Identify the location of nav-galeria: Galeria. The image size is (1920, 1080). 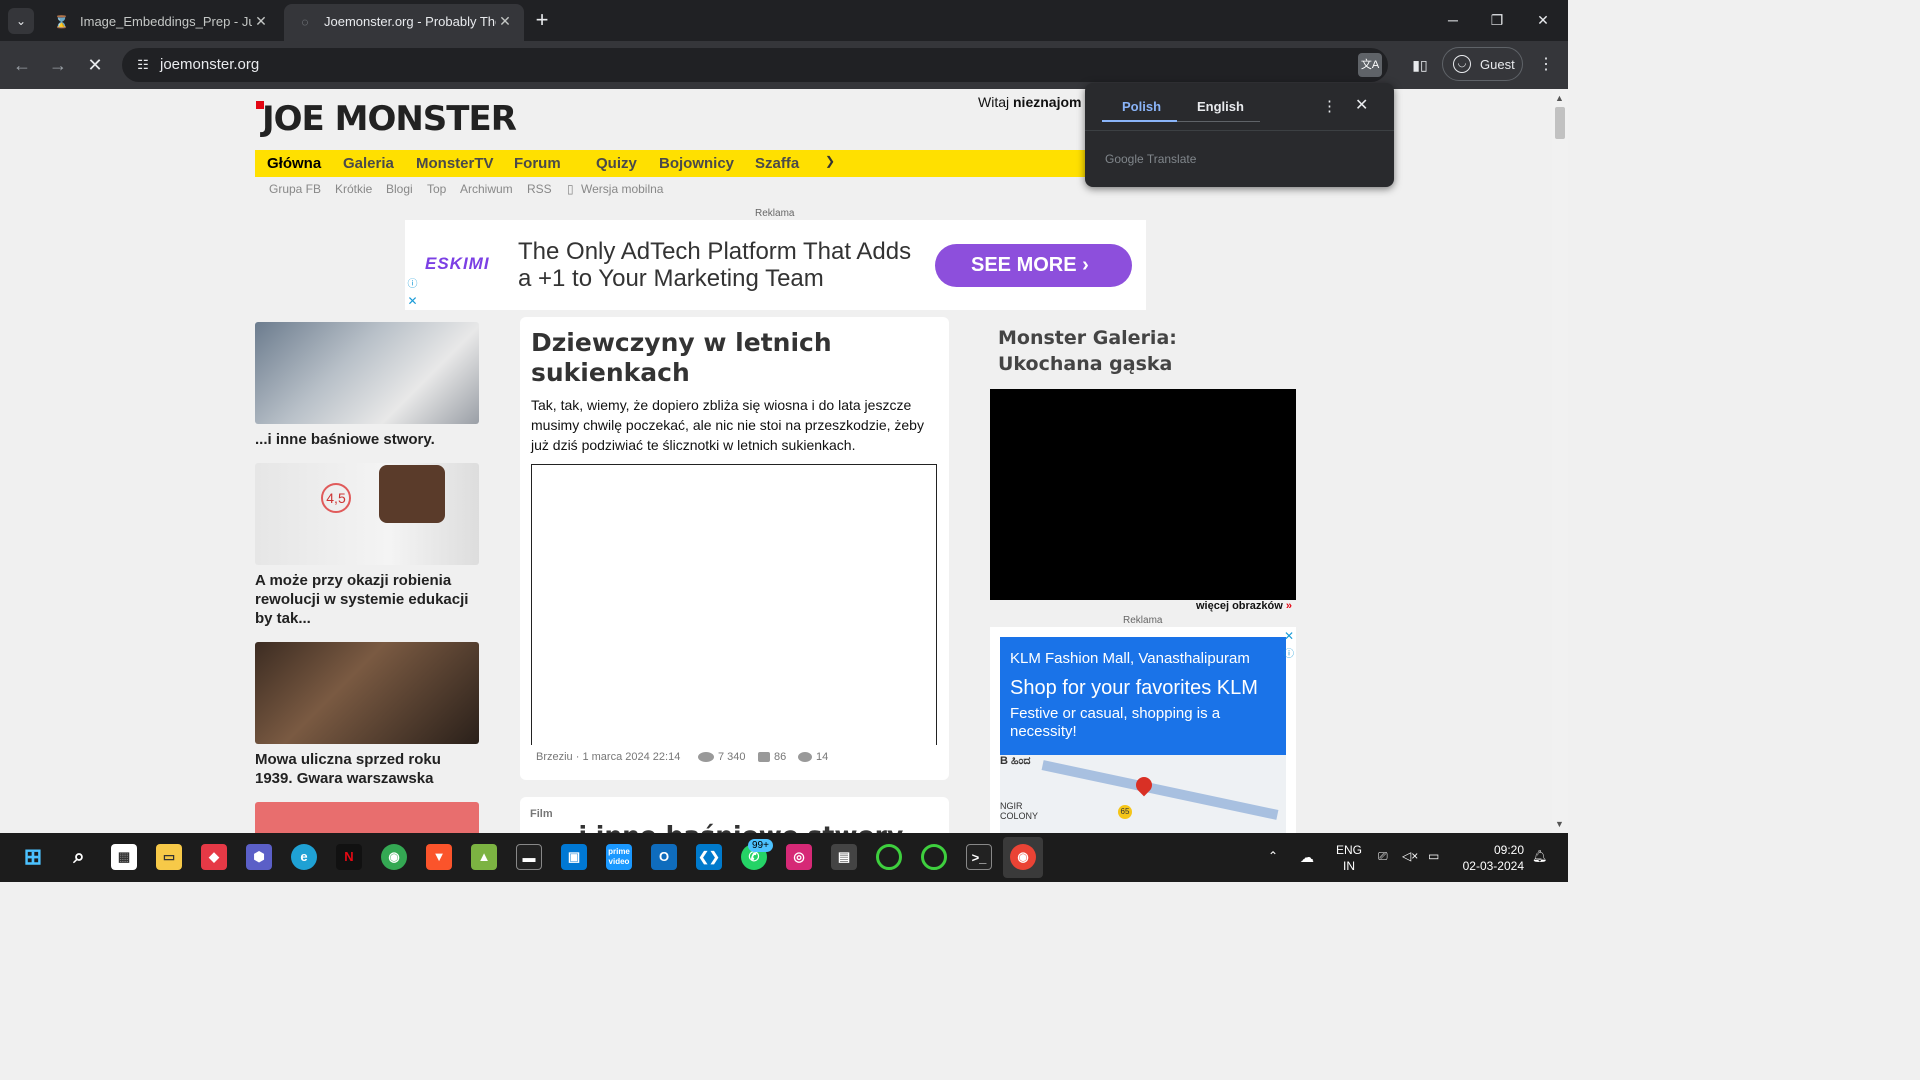
(368, 163).